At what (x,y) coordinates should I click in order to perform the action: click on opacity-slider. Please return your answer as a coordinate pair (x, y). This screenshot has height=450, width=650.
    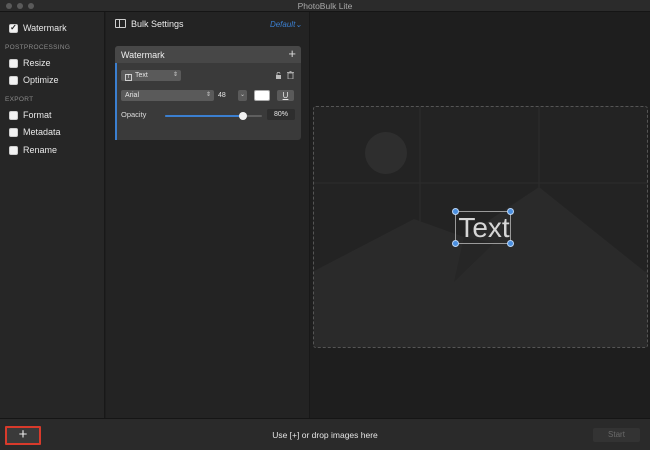
    Looking at the image, I should click on (213, 116).